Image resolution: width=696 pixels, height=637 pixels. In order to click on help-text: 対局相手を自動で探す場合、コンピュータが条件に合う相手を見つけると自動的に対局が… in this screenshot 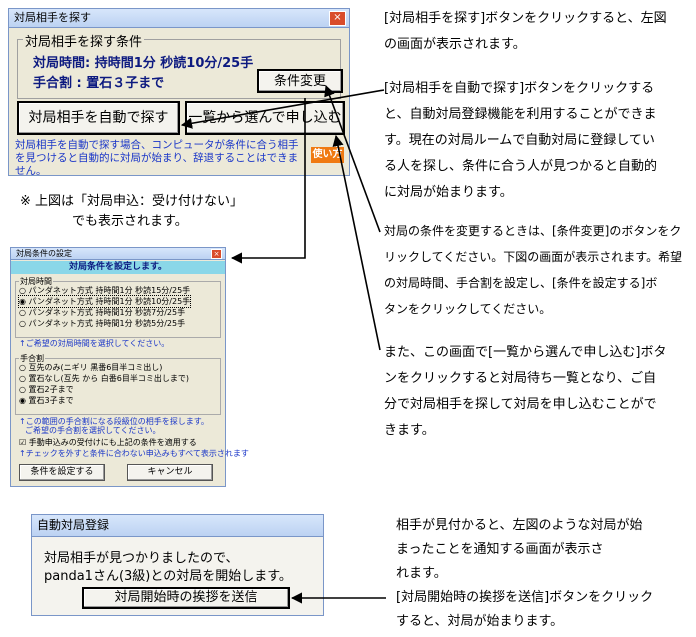, I will do `click(157, 158)`.